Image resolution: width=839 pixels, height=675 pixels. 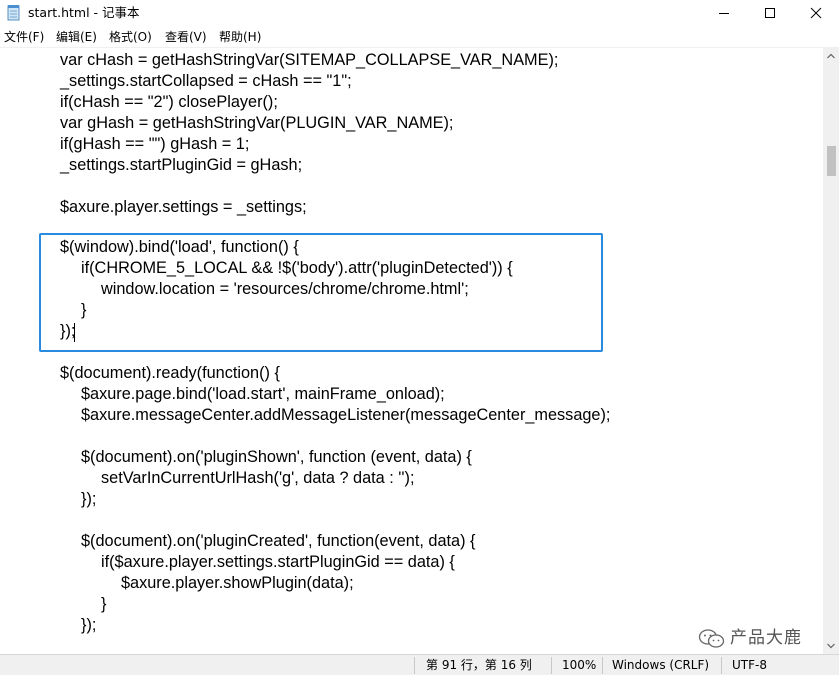 I want to click on arrow-up-icon, so click(x=831, y=56).